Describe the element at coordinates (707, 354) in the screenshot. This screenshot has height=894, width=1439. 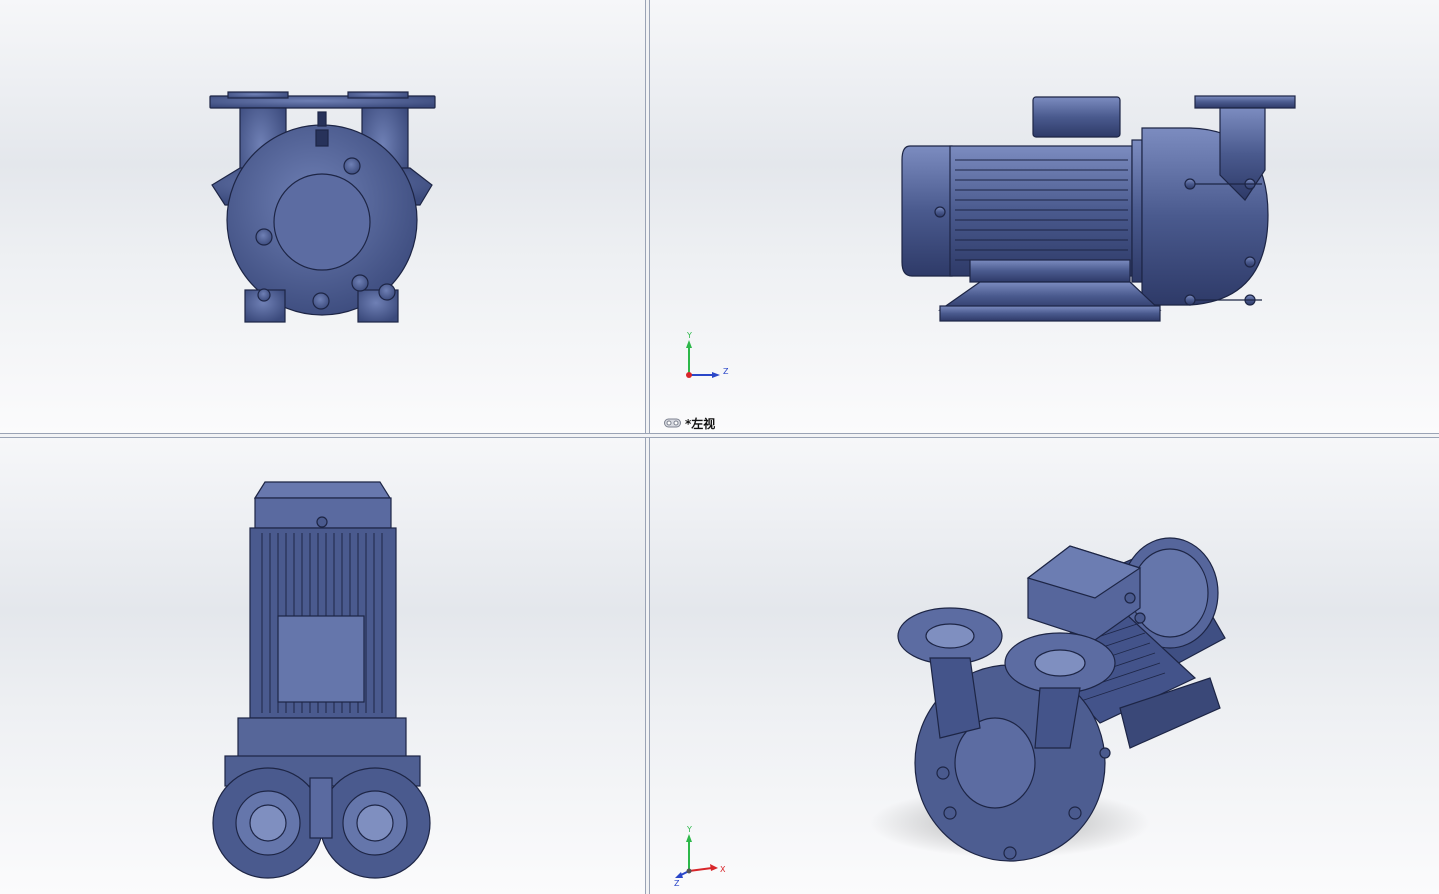
I see `coordinate-triad-left-view: Y Z` at that location.